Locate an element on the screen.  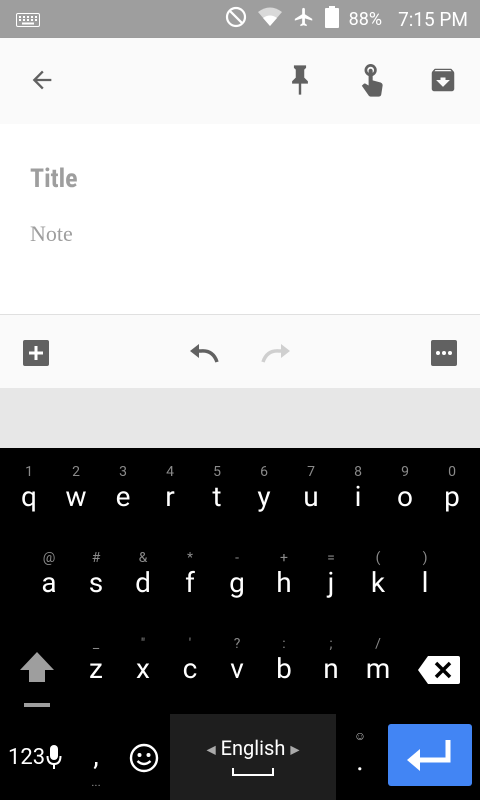
pin-icon is located at coordinates (300, 80).